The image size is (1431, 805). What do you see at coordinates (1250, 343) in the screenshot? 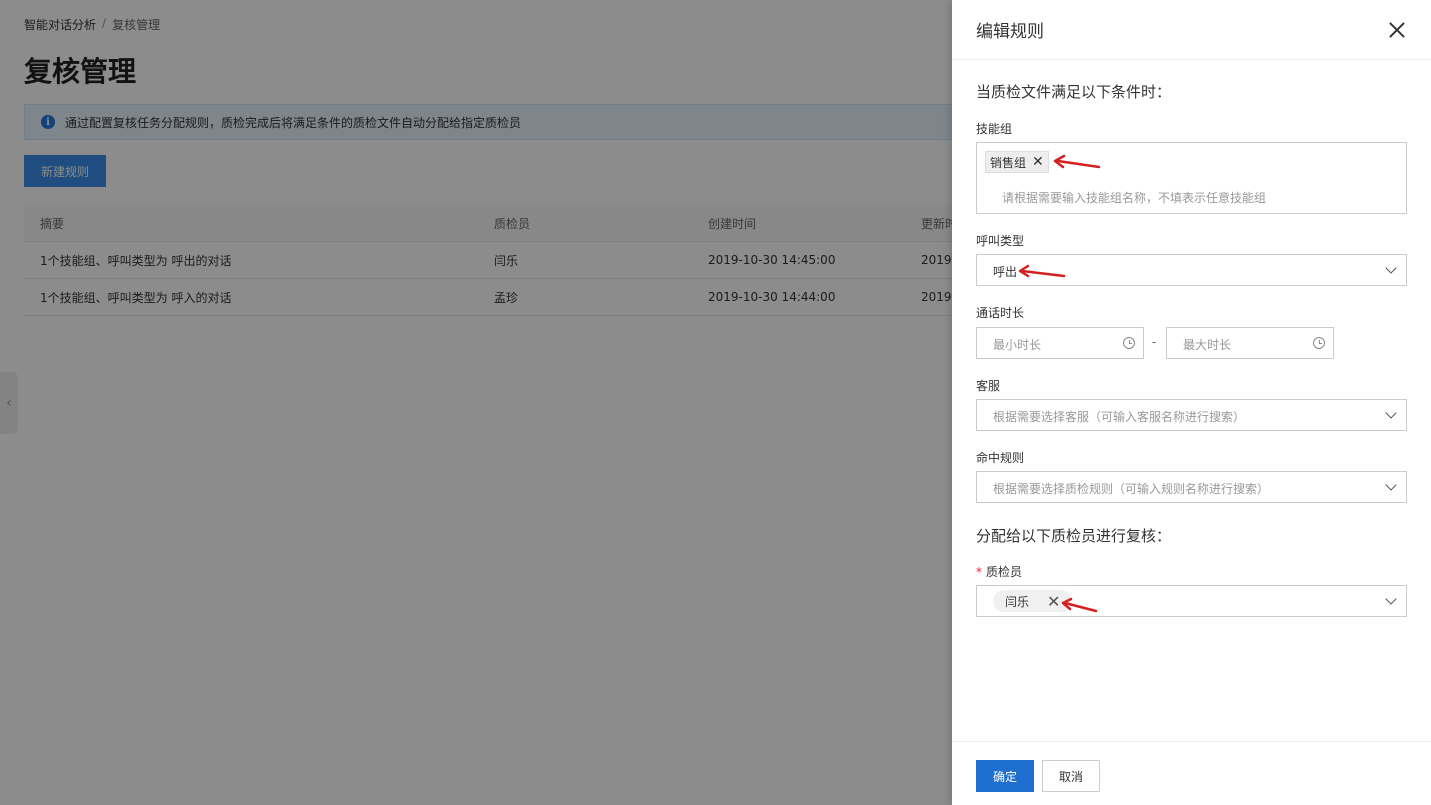
I see `max-duration-input: 最大时长` at bounding box center [1250, 343].